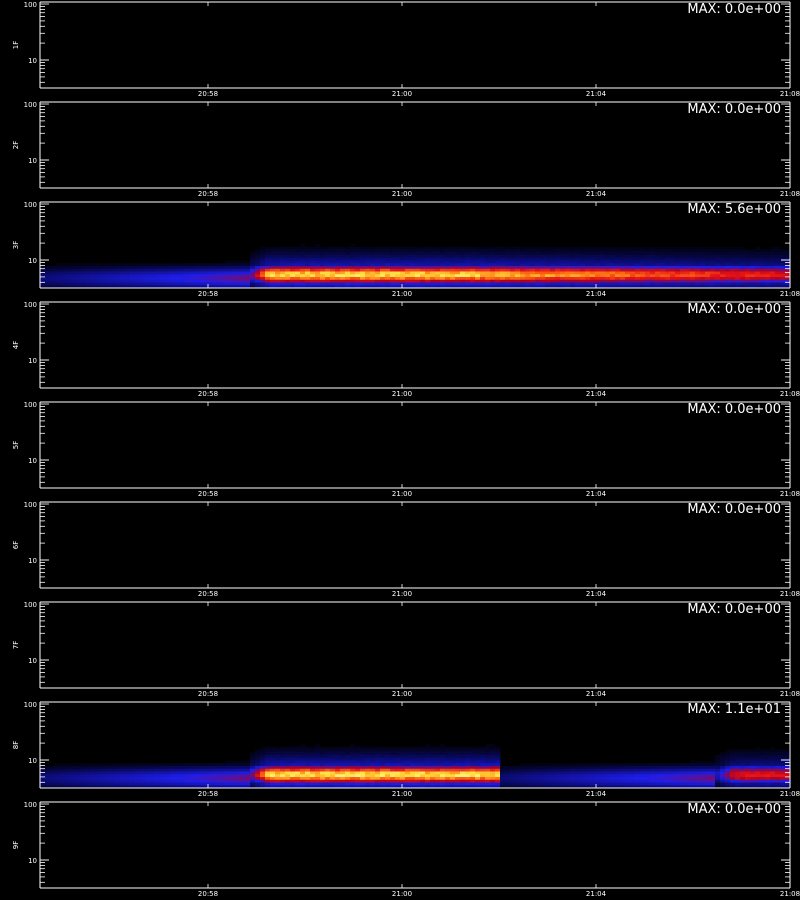 The height and width of the screenshot is (900, 800). Describe the element at coordinates (415, 443) in the screenshot. I see `y-ticks` at that location.